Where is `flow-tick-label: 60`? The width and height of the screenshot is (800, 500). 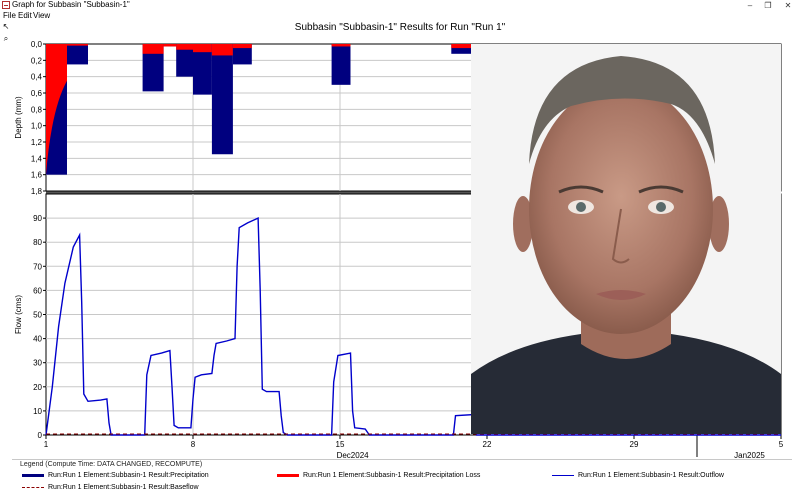 flow-tick-label: 60 is located at coordinates (37, 290).